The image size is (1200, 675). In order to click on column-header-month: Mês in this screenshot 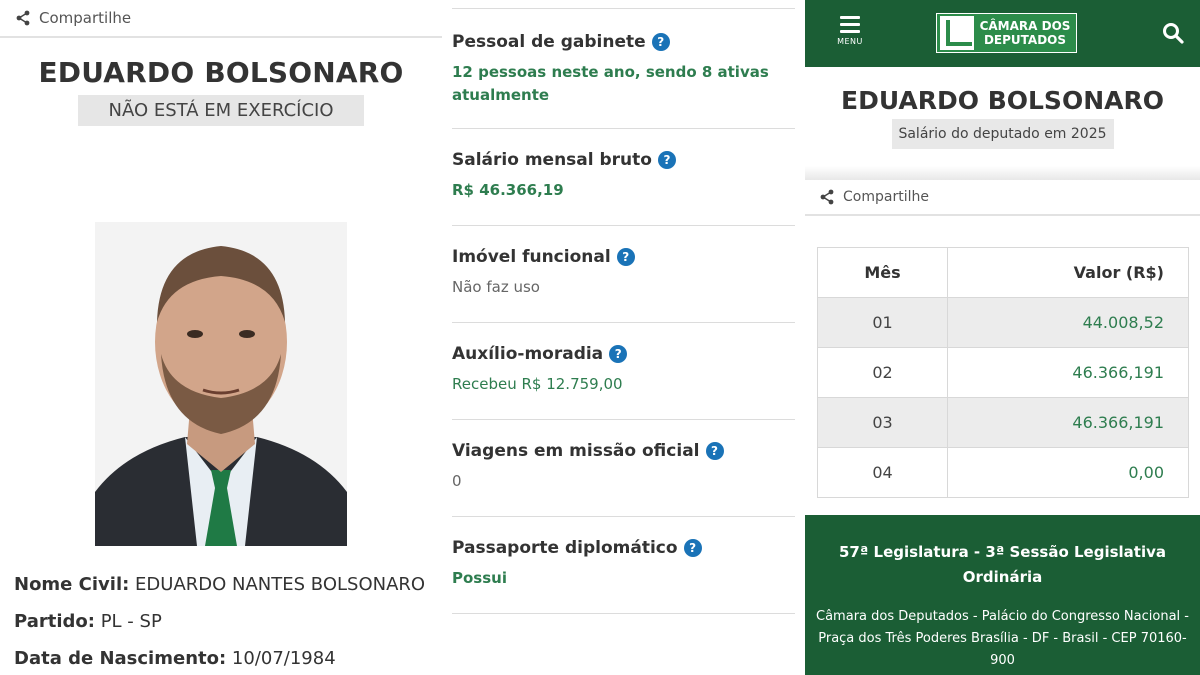, I will do `click(882, 272)`.